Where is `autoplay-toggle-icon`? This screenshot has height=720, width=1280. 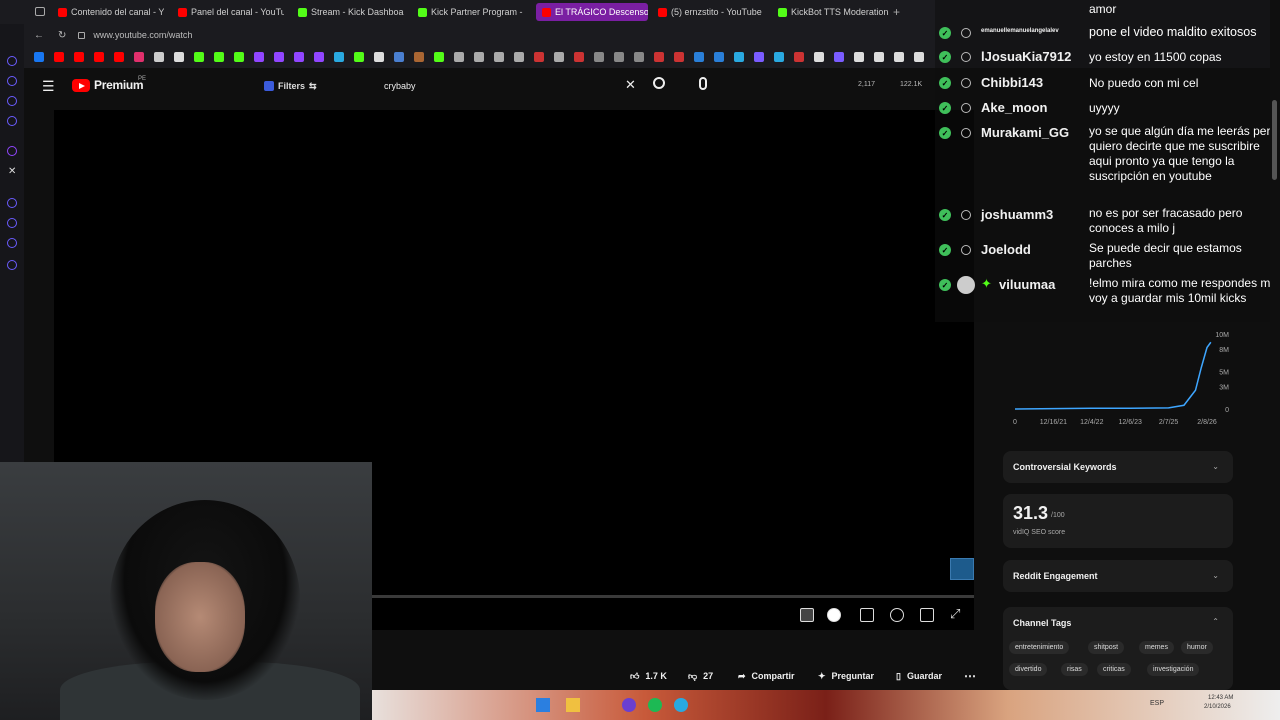 autoplay-toggle-icon is located at coordinates (834, 615).